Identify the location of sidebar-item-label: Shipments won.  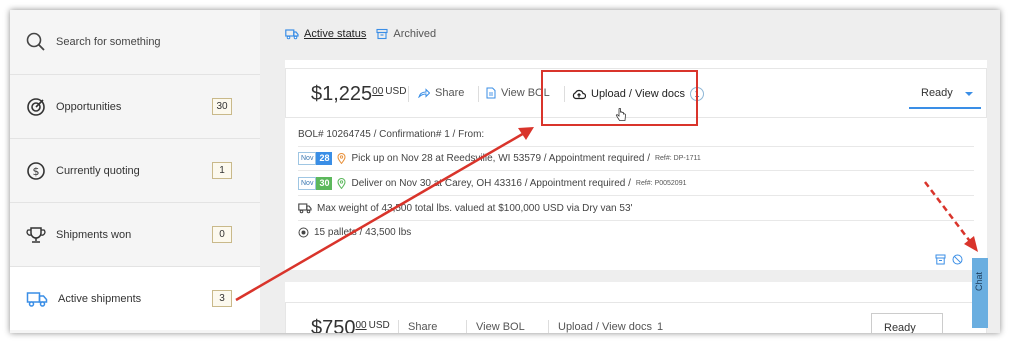
(94, 234).